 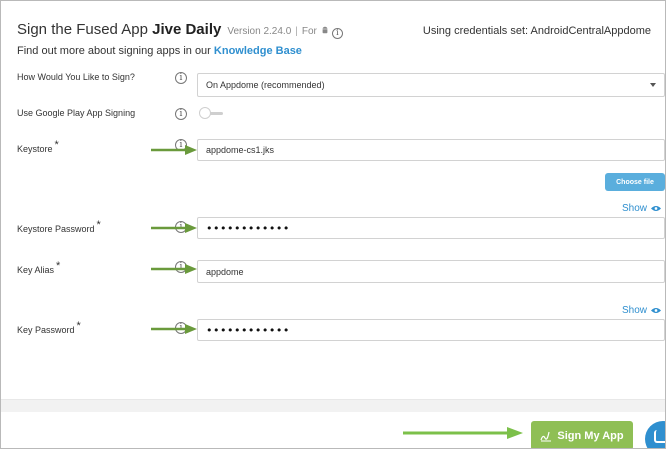 What do you see at coordinates (39, 267) in the screenshot?
I see `key-alias-label: Key Alias *` at bounding box center [39, 267].